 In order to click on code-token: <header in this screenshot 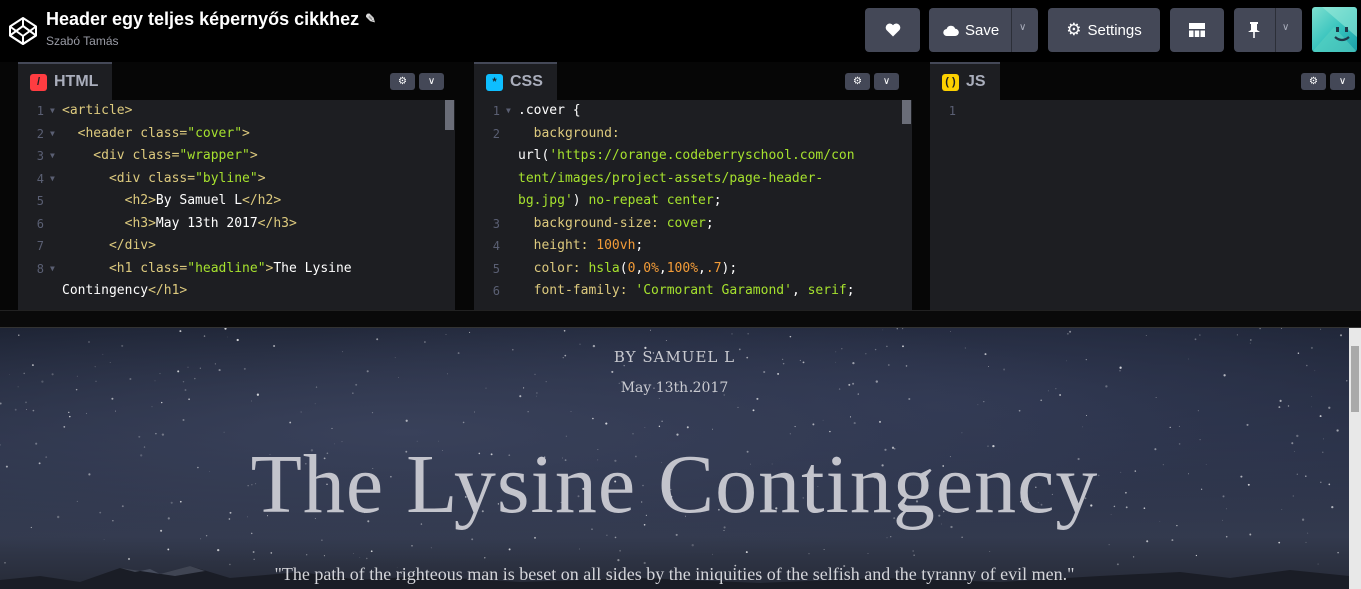, I will do `click(101, 133)`.